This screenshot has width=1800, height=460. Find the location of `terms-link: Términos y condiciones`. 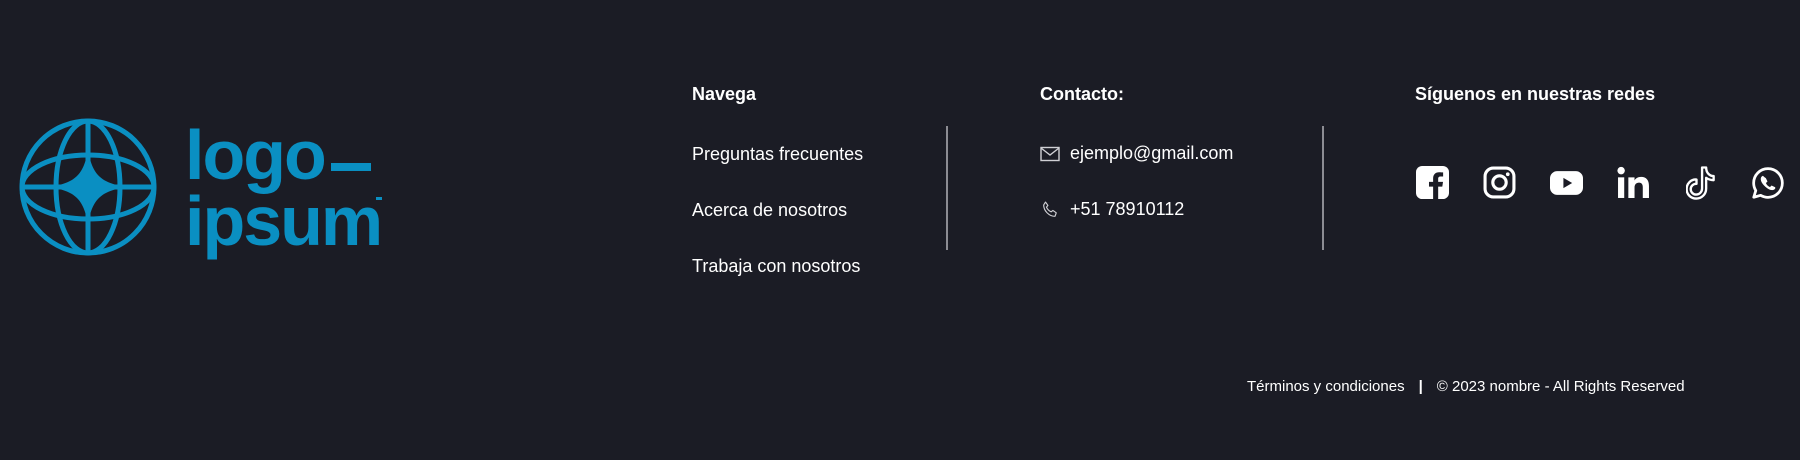

terms-link: Términos y condiciones is located at coordinates (1326, 386).